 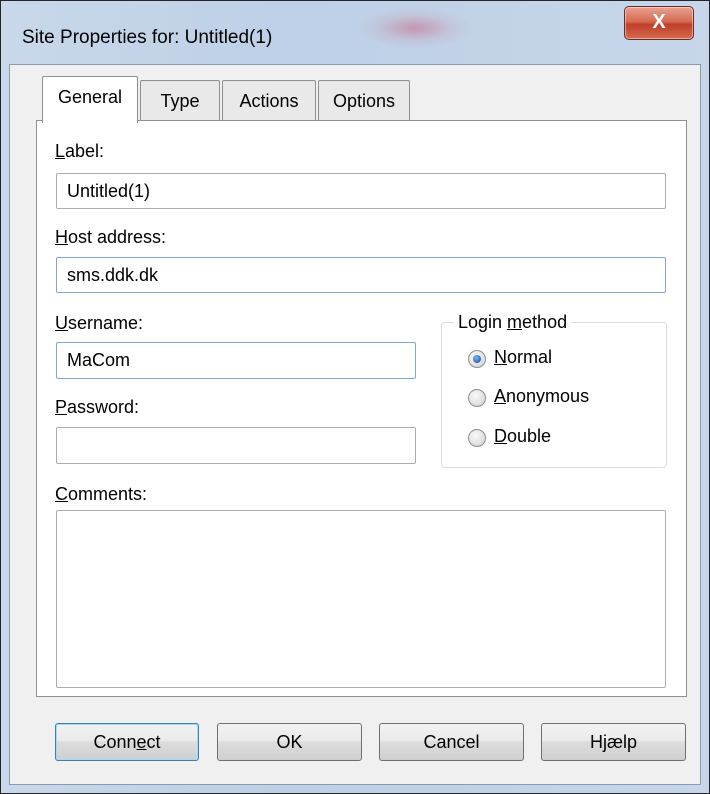 I want to click on close-icon: X, so click(x=658, y=22).